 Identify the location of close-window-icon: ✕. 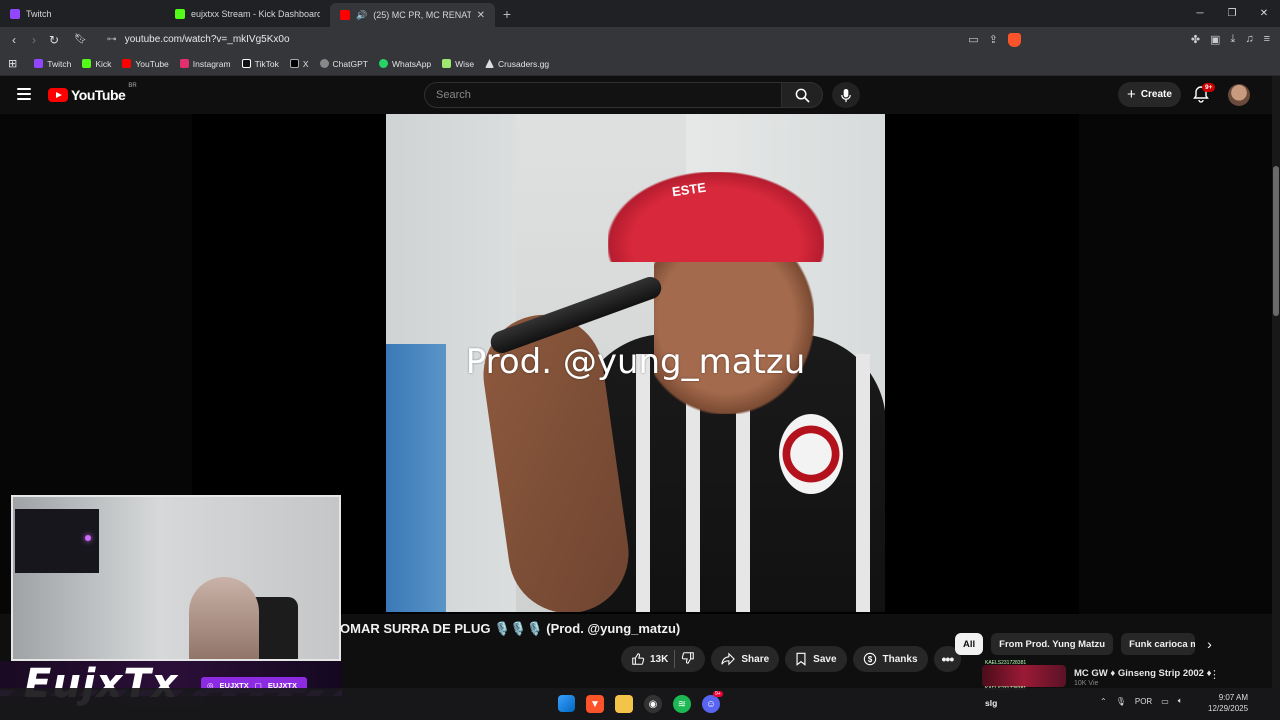
(1264, 13).